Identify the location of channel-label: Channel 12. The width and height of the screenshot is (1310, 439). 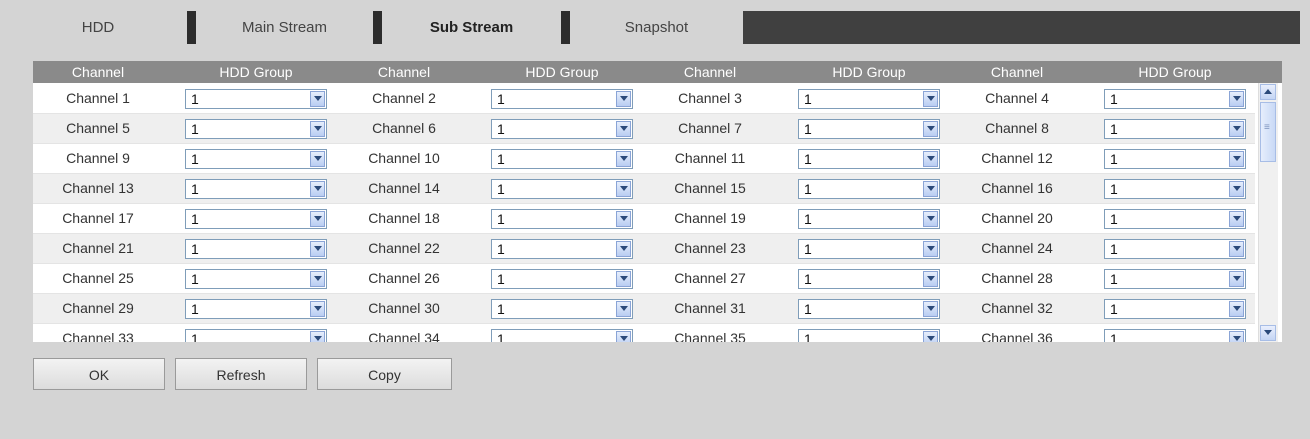
(1017, 158).